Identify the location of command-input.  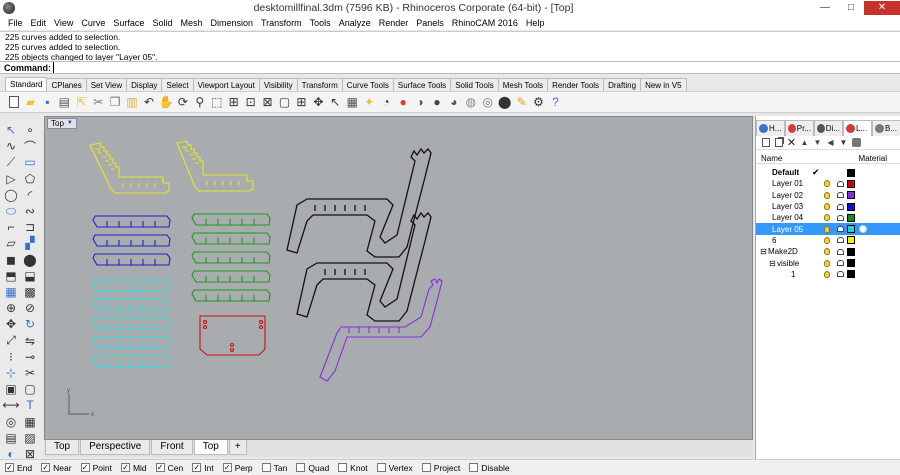
(353, 67).